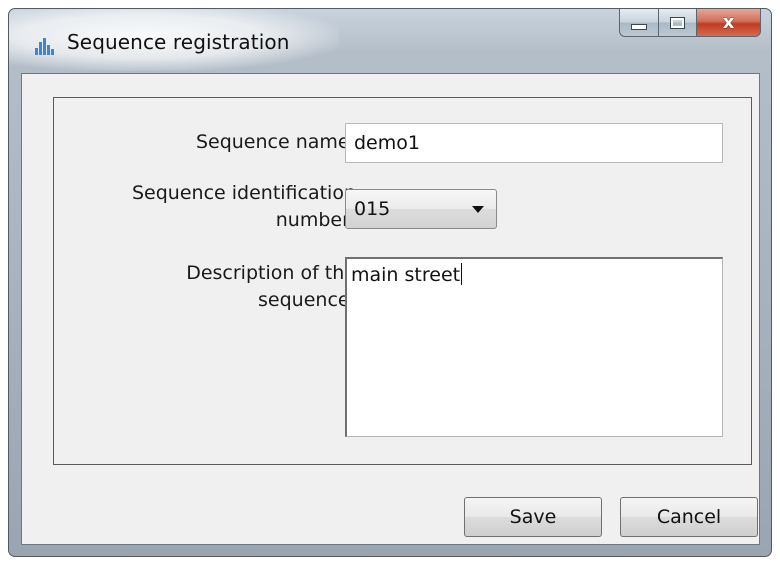 Image resolution: width=780 pixels, height=565 pixels. What do you see at coordinates (533, 517) in the screenshot?
I see `save-button: Save` at bounding box center [533, 517].